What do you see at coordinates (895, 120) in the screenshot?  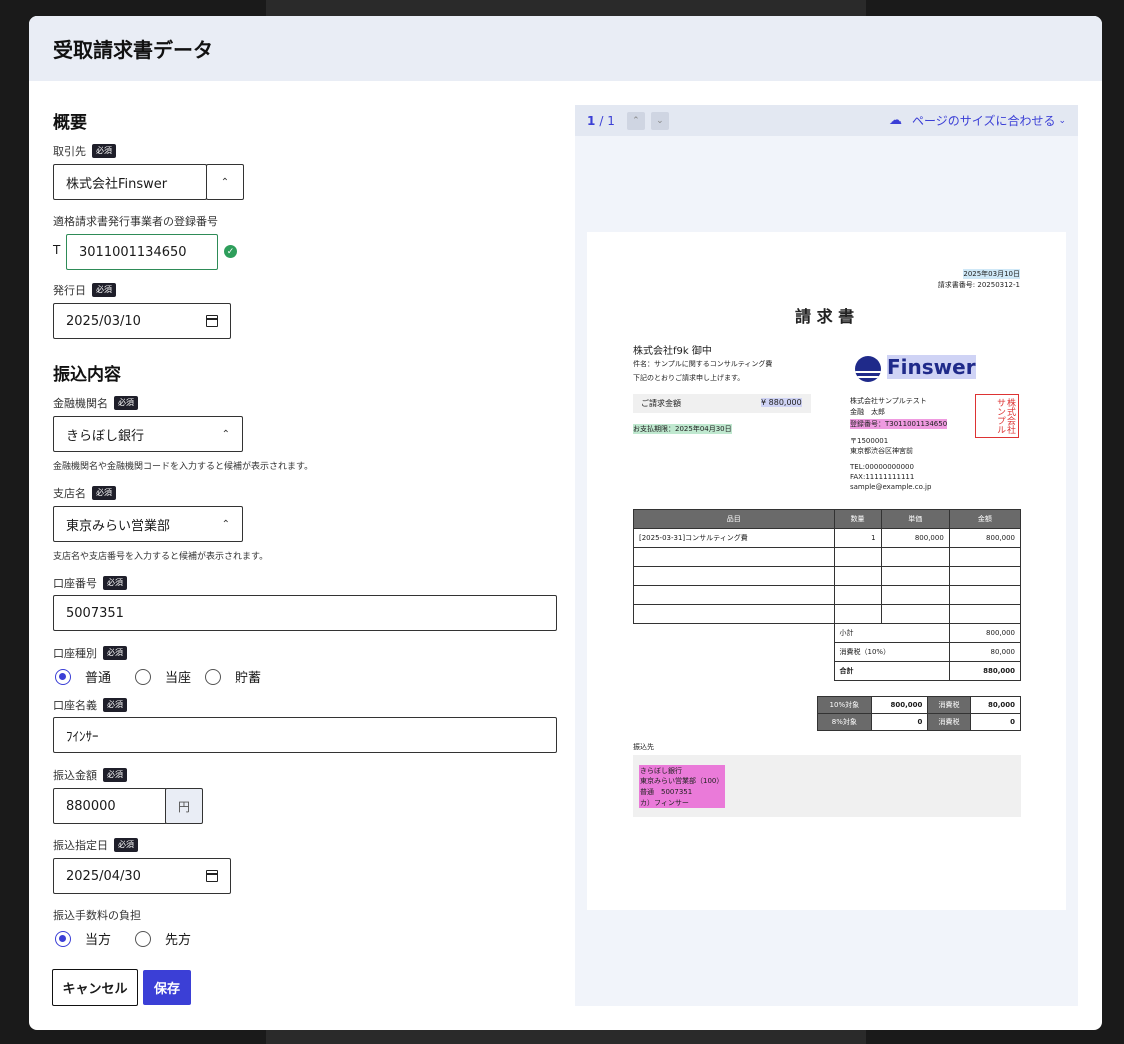 I see `download-icon: ☁` at bounding box center [895, 120].